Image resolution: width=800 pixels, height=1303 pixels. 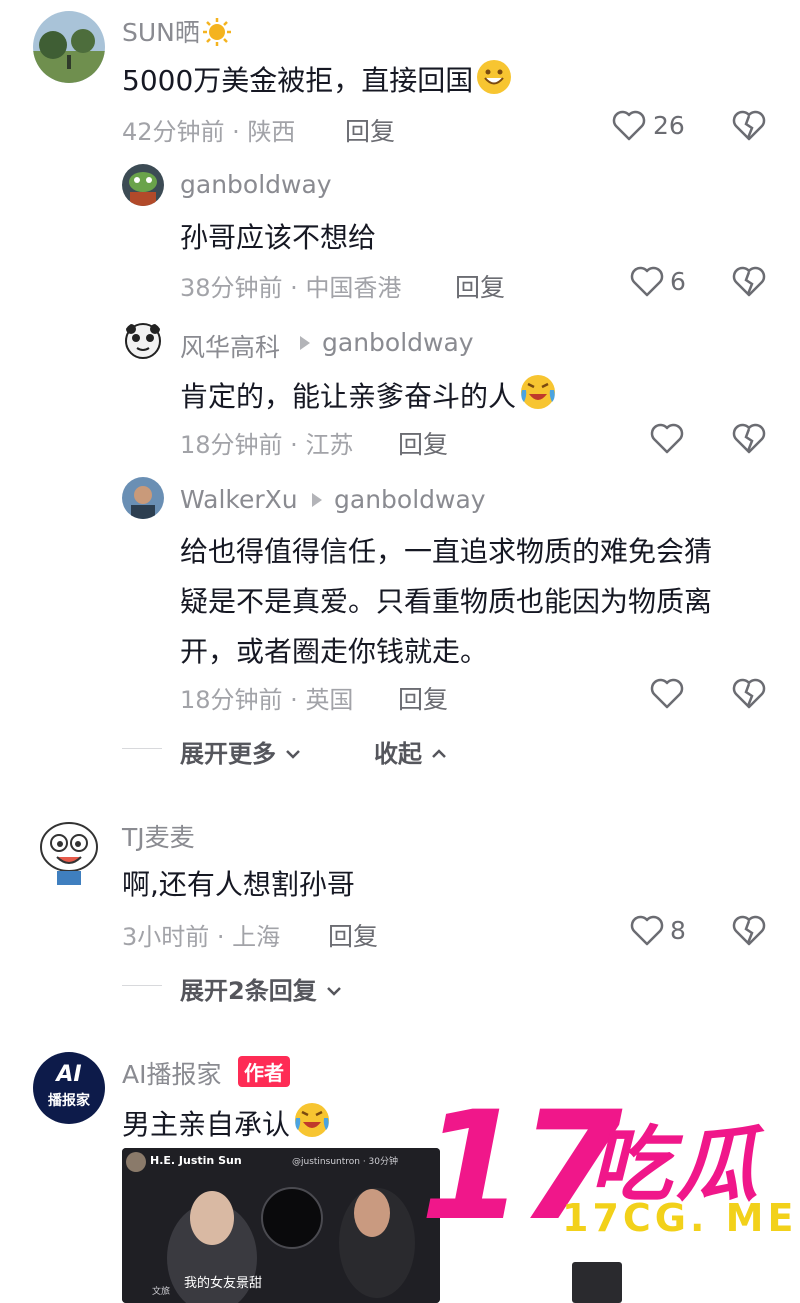 What do you see at coordinates (291, 288) in the screenshot?
I see `reply-meta: 38分钟前 · 中国香港` at bounding box center [291, 288].